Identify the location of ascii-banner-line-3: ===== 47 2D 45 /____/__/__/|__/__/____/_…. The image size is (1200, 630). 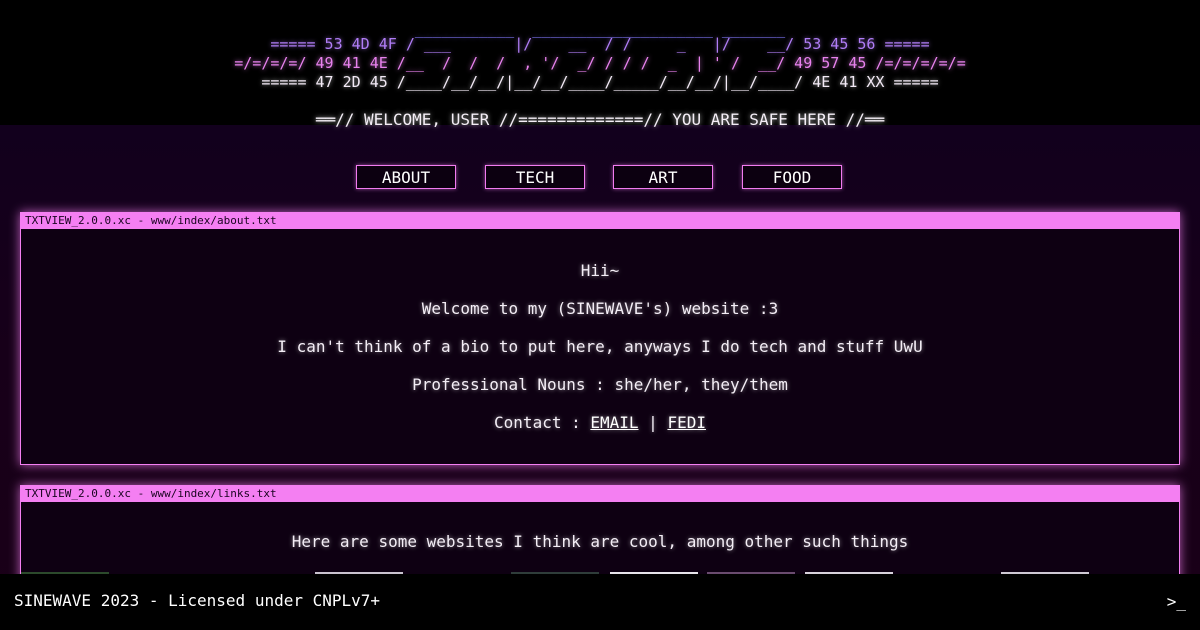
(600, 82).